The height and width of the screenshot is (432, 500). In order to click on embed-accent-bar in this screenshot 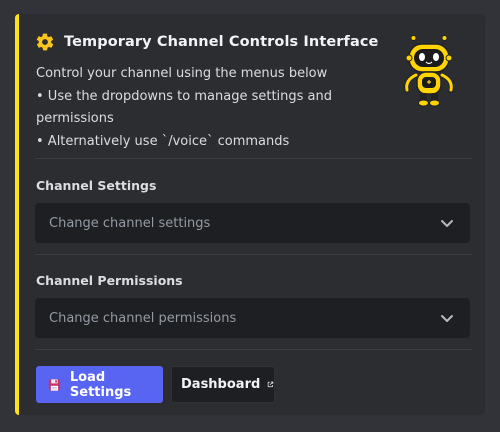, I will do `click(17, 214)`.